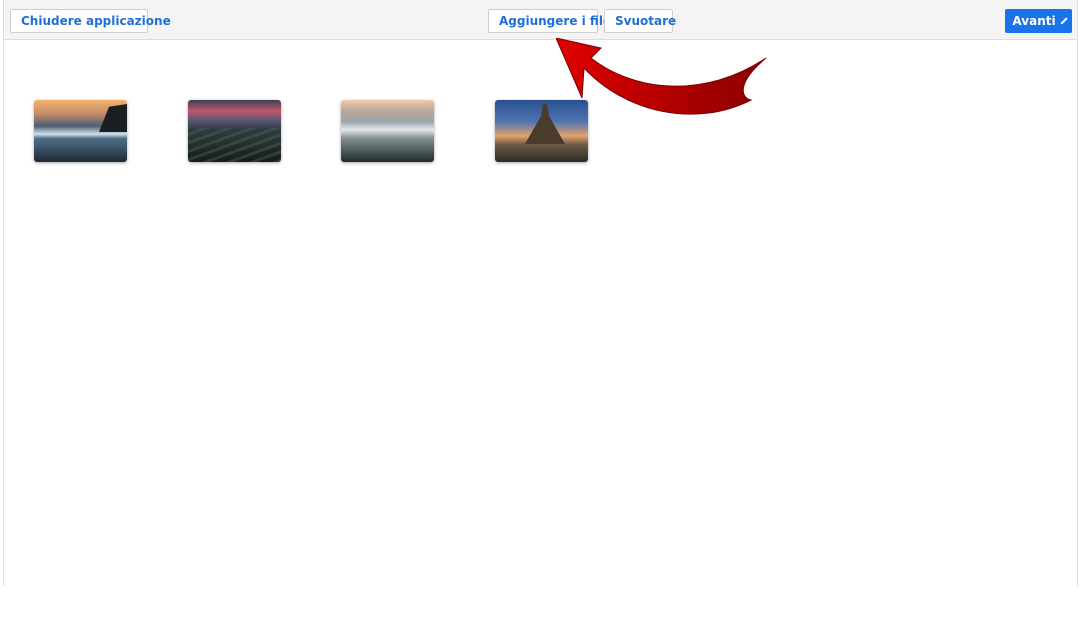  What do you see at coordinates (90, 21) in the screenshot?
I see `close-application-button: Chiudere applicazione` at bounding box center [90, 21].